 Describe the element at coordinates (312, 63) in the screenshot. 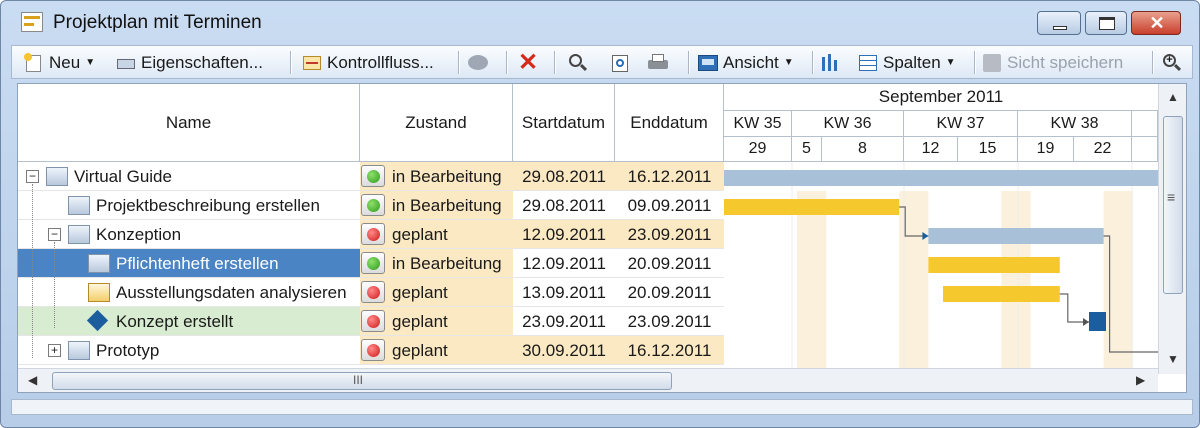

I see `controlflow-icon` at that location.